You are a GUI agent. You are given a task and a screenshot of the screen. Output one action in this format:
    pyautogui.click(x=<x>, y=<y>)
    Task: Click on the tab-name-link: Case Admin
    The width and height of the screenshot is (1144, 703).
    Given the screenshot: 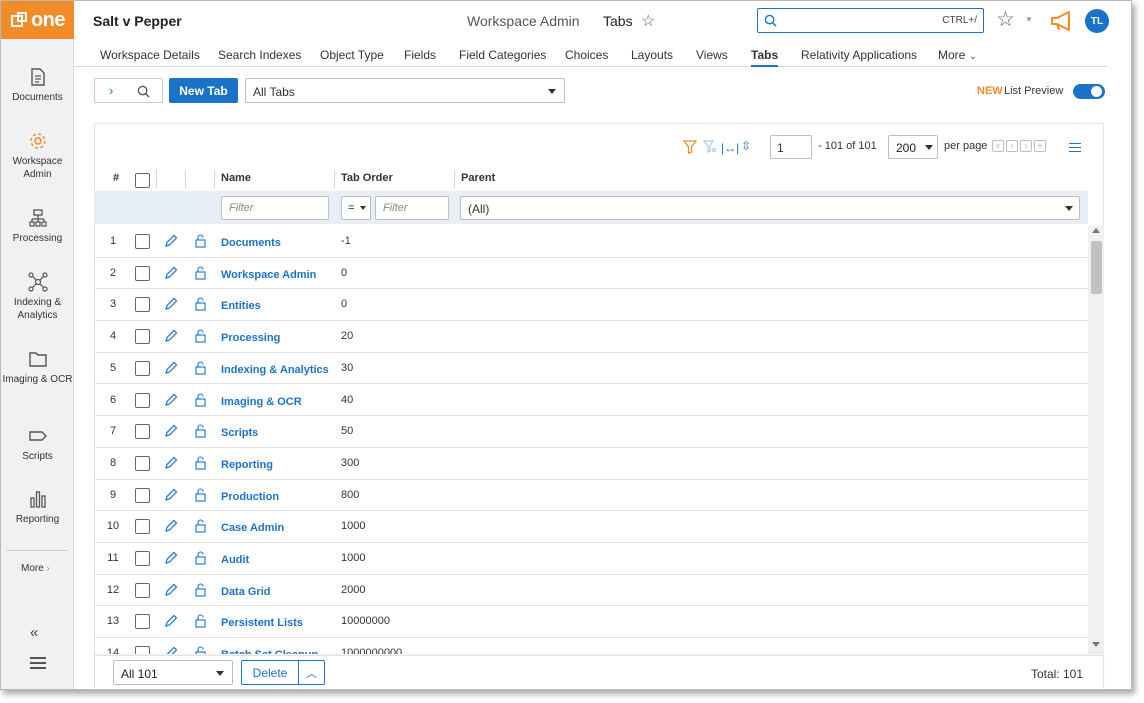 What is the action you would take?
    pyautogui.click(x=252, y=528)
    